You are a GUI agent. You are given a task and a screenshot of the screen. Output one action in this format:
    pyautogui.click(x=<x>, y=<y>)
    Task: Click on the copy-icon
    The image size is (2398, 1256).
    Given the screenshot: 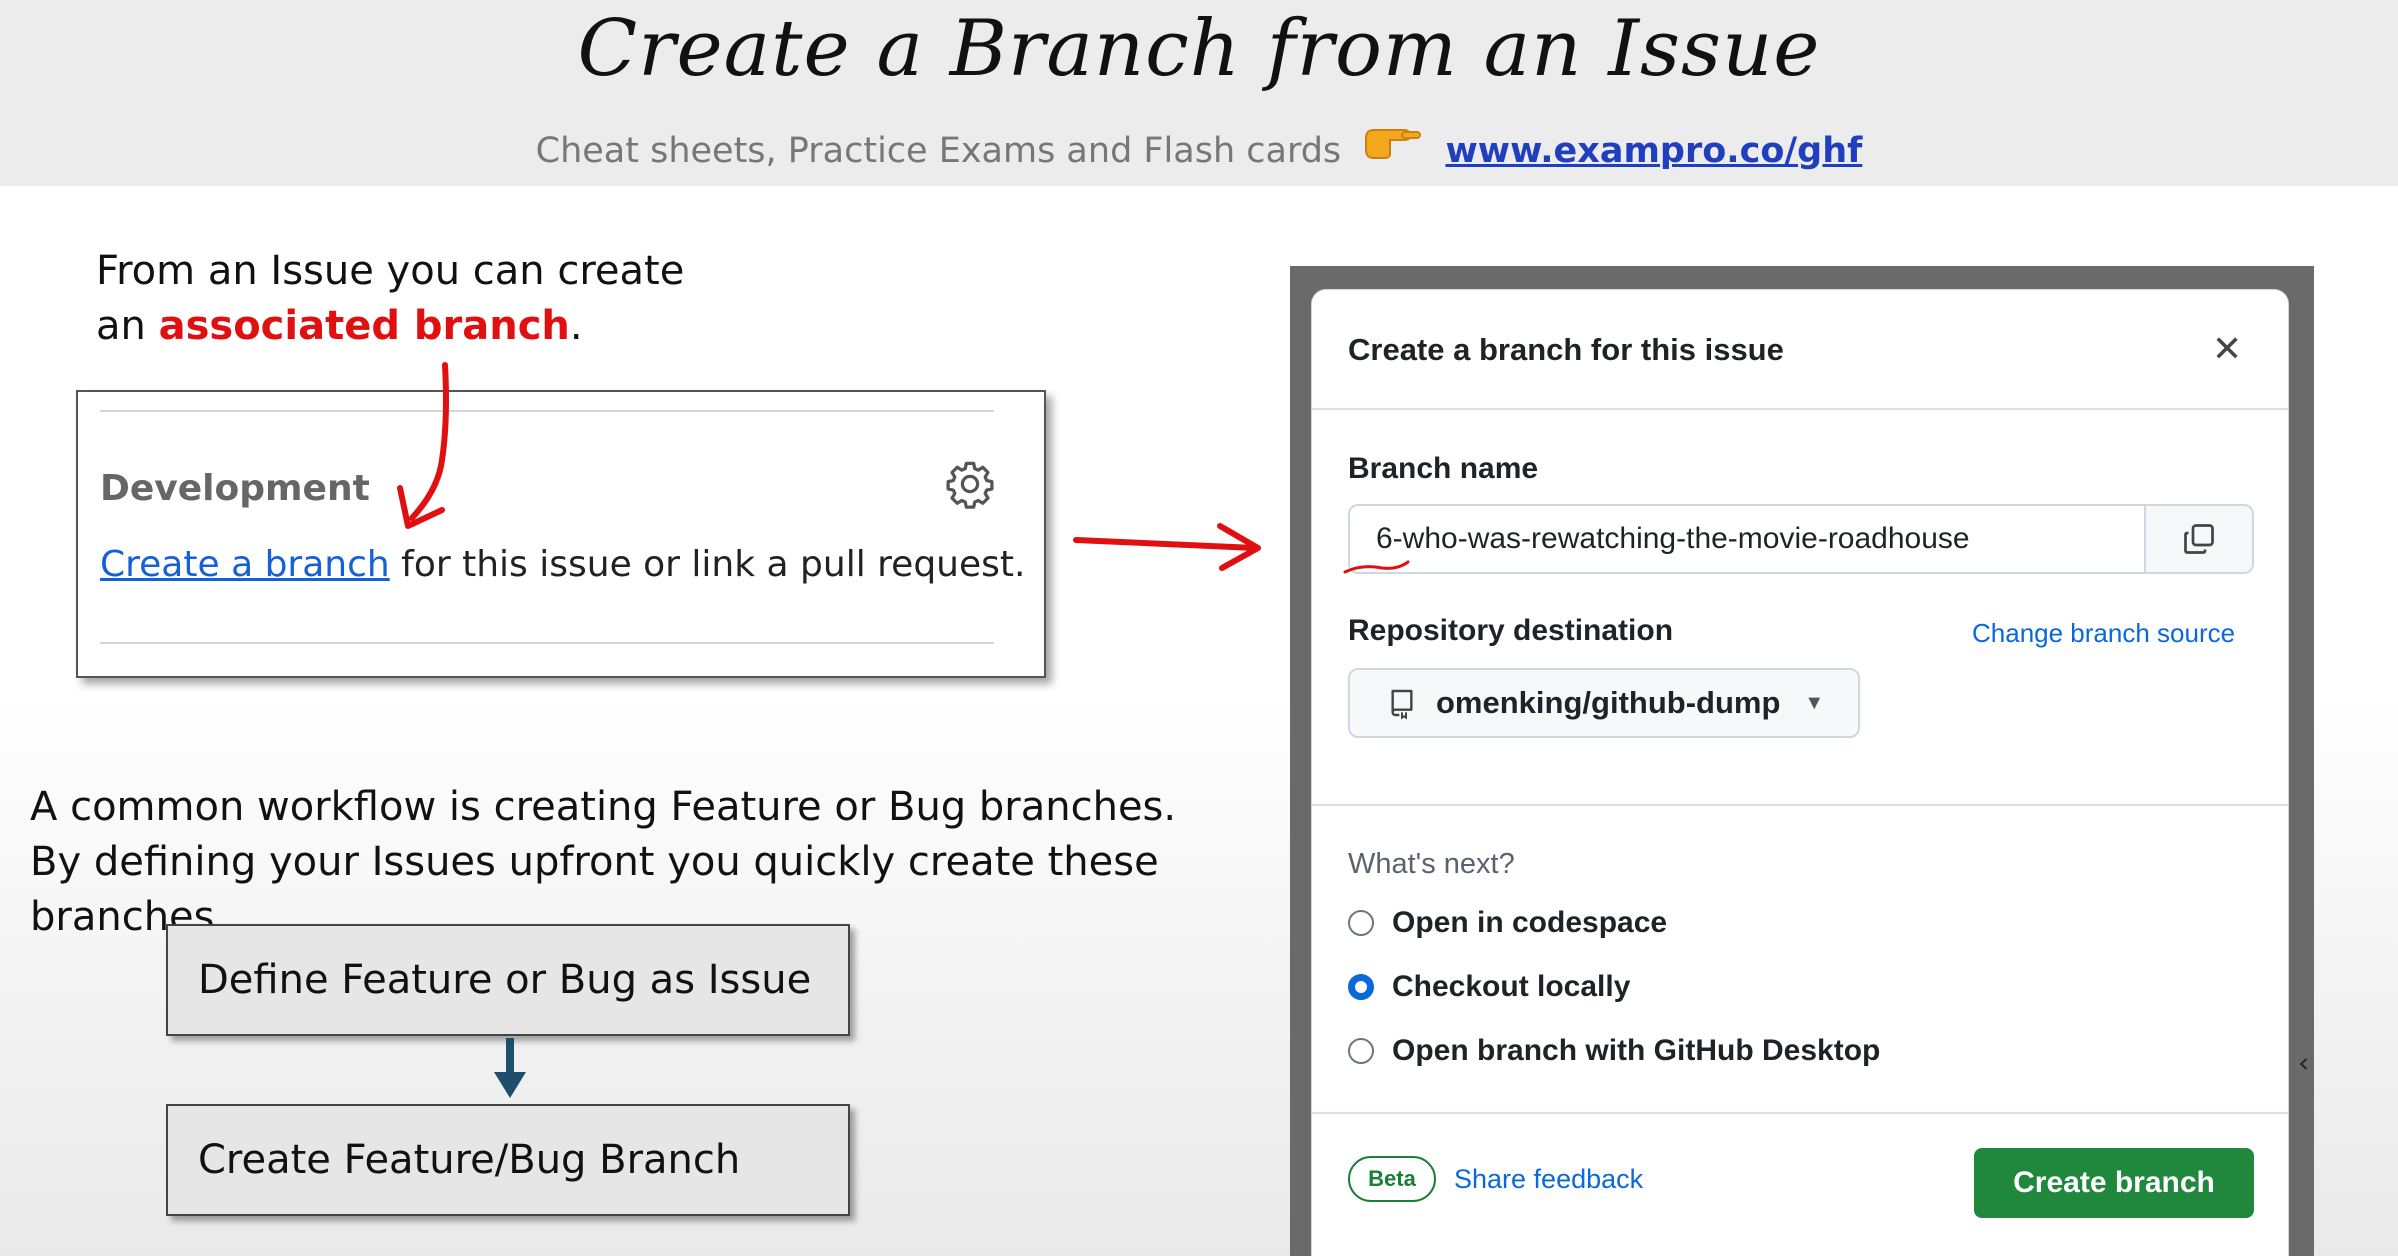 What is the action you would take?
    pyautogui.click(x=2199, y=539)
    